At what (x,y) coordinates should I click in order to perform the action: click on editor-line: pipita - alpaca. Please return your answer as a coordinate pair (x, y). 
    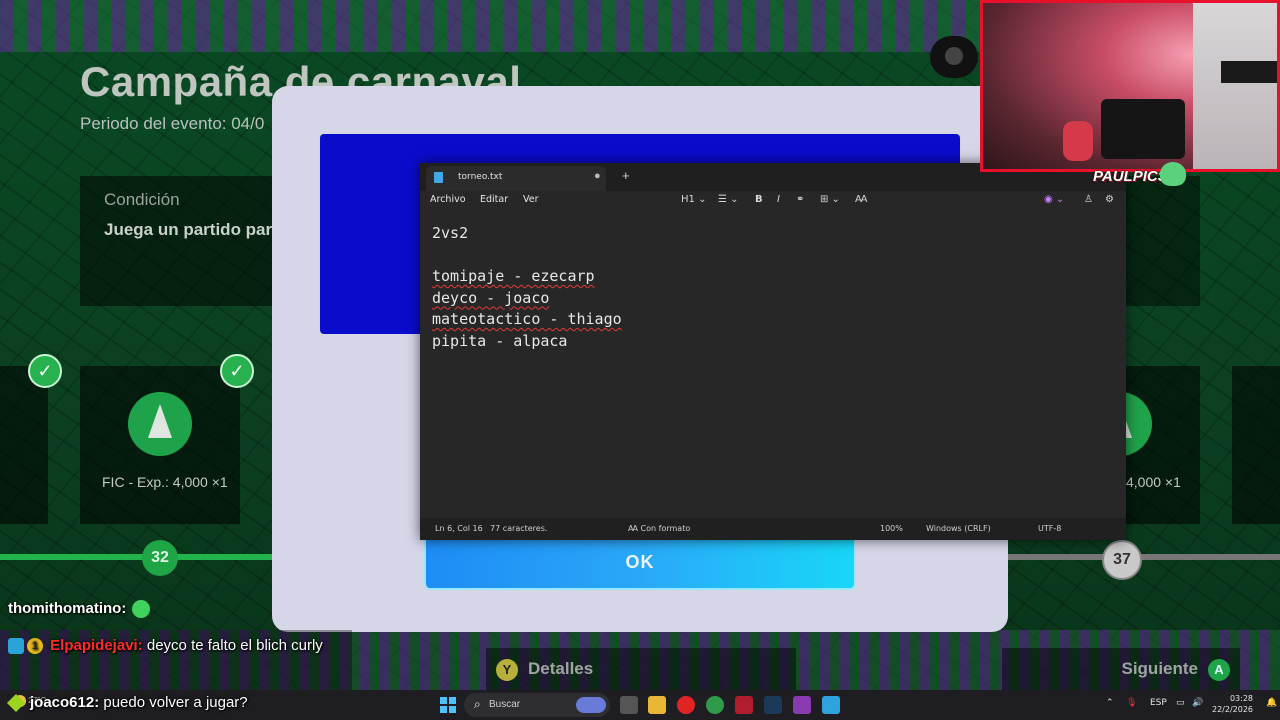
    Looking at the image, I should click on (500, 340).